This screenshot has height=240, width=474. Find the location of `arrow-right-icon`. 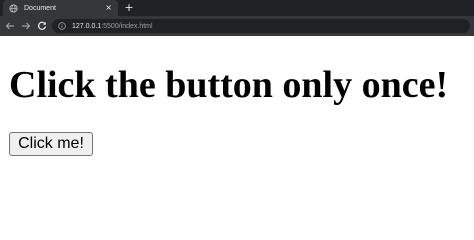

arrow-right-icon is located at coordinates (26, 26).